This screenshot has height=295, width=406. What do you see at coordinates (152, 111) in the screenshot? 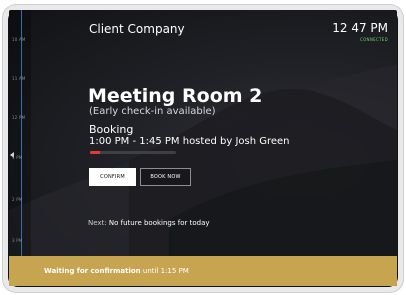
I see `early-checkin-note: (Early check-in available)` at bounding box center [152, 111].